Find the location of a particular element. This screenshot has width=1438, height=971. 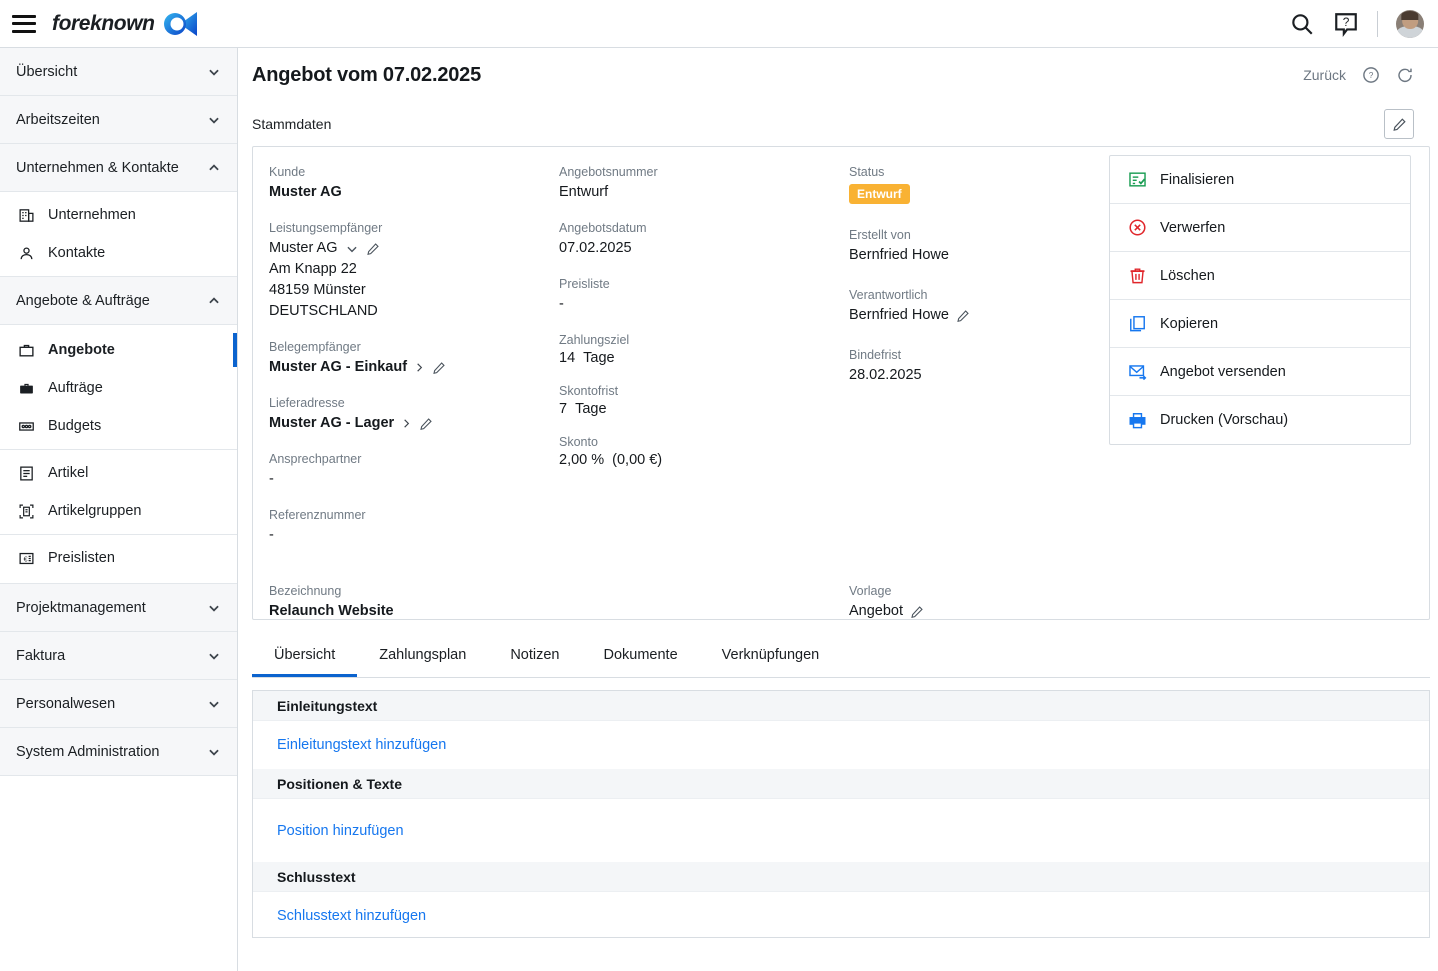

help-speech-bubble-icon: ? is located at coordinates (1346, 24).